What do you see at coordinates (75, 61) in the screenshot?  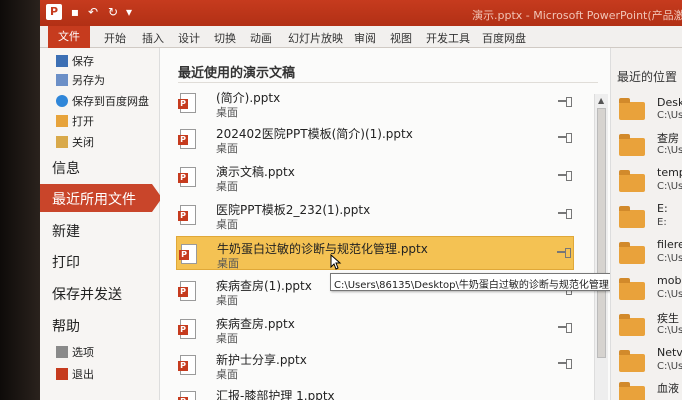 I see `nav-save: 保存` at bounding box center [75, 61].